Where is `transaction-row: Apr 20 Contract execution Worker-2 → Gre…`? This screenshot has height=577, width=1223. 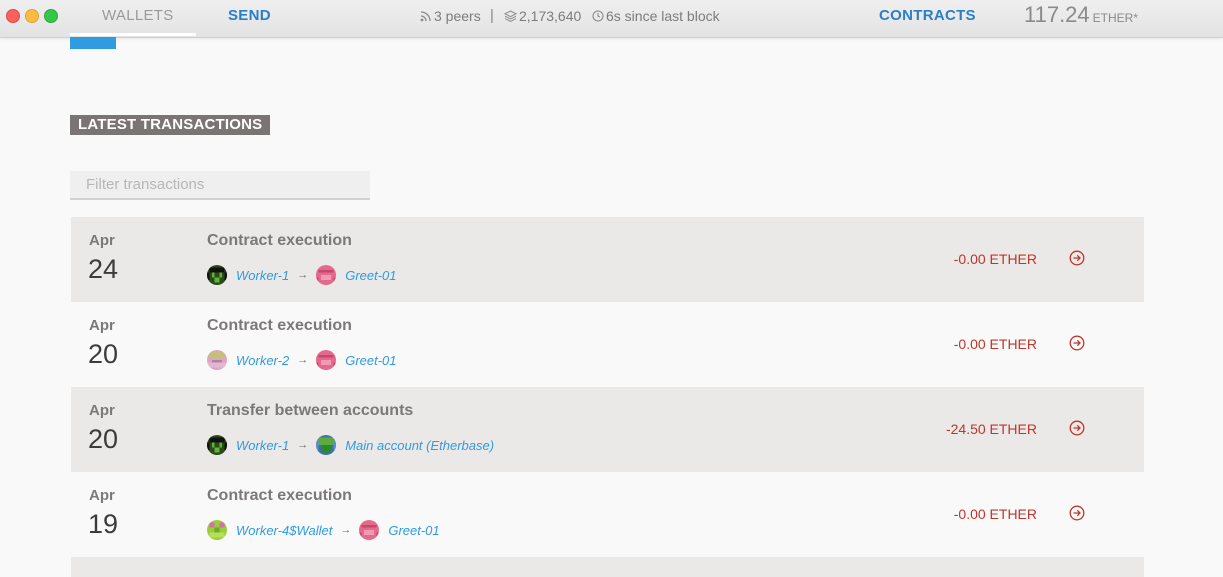
transaction-row: Apr 20 Contract execution Worker-2 → Gre… is located at coordinates (607, 344).